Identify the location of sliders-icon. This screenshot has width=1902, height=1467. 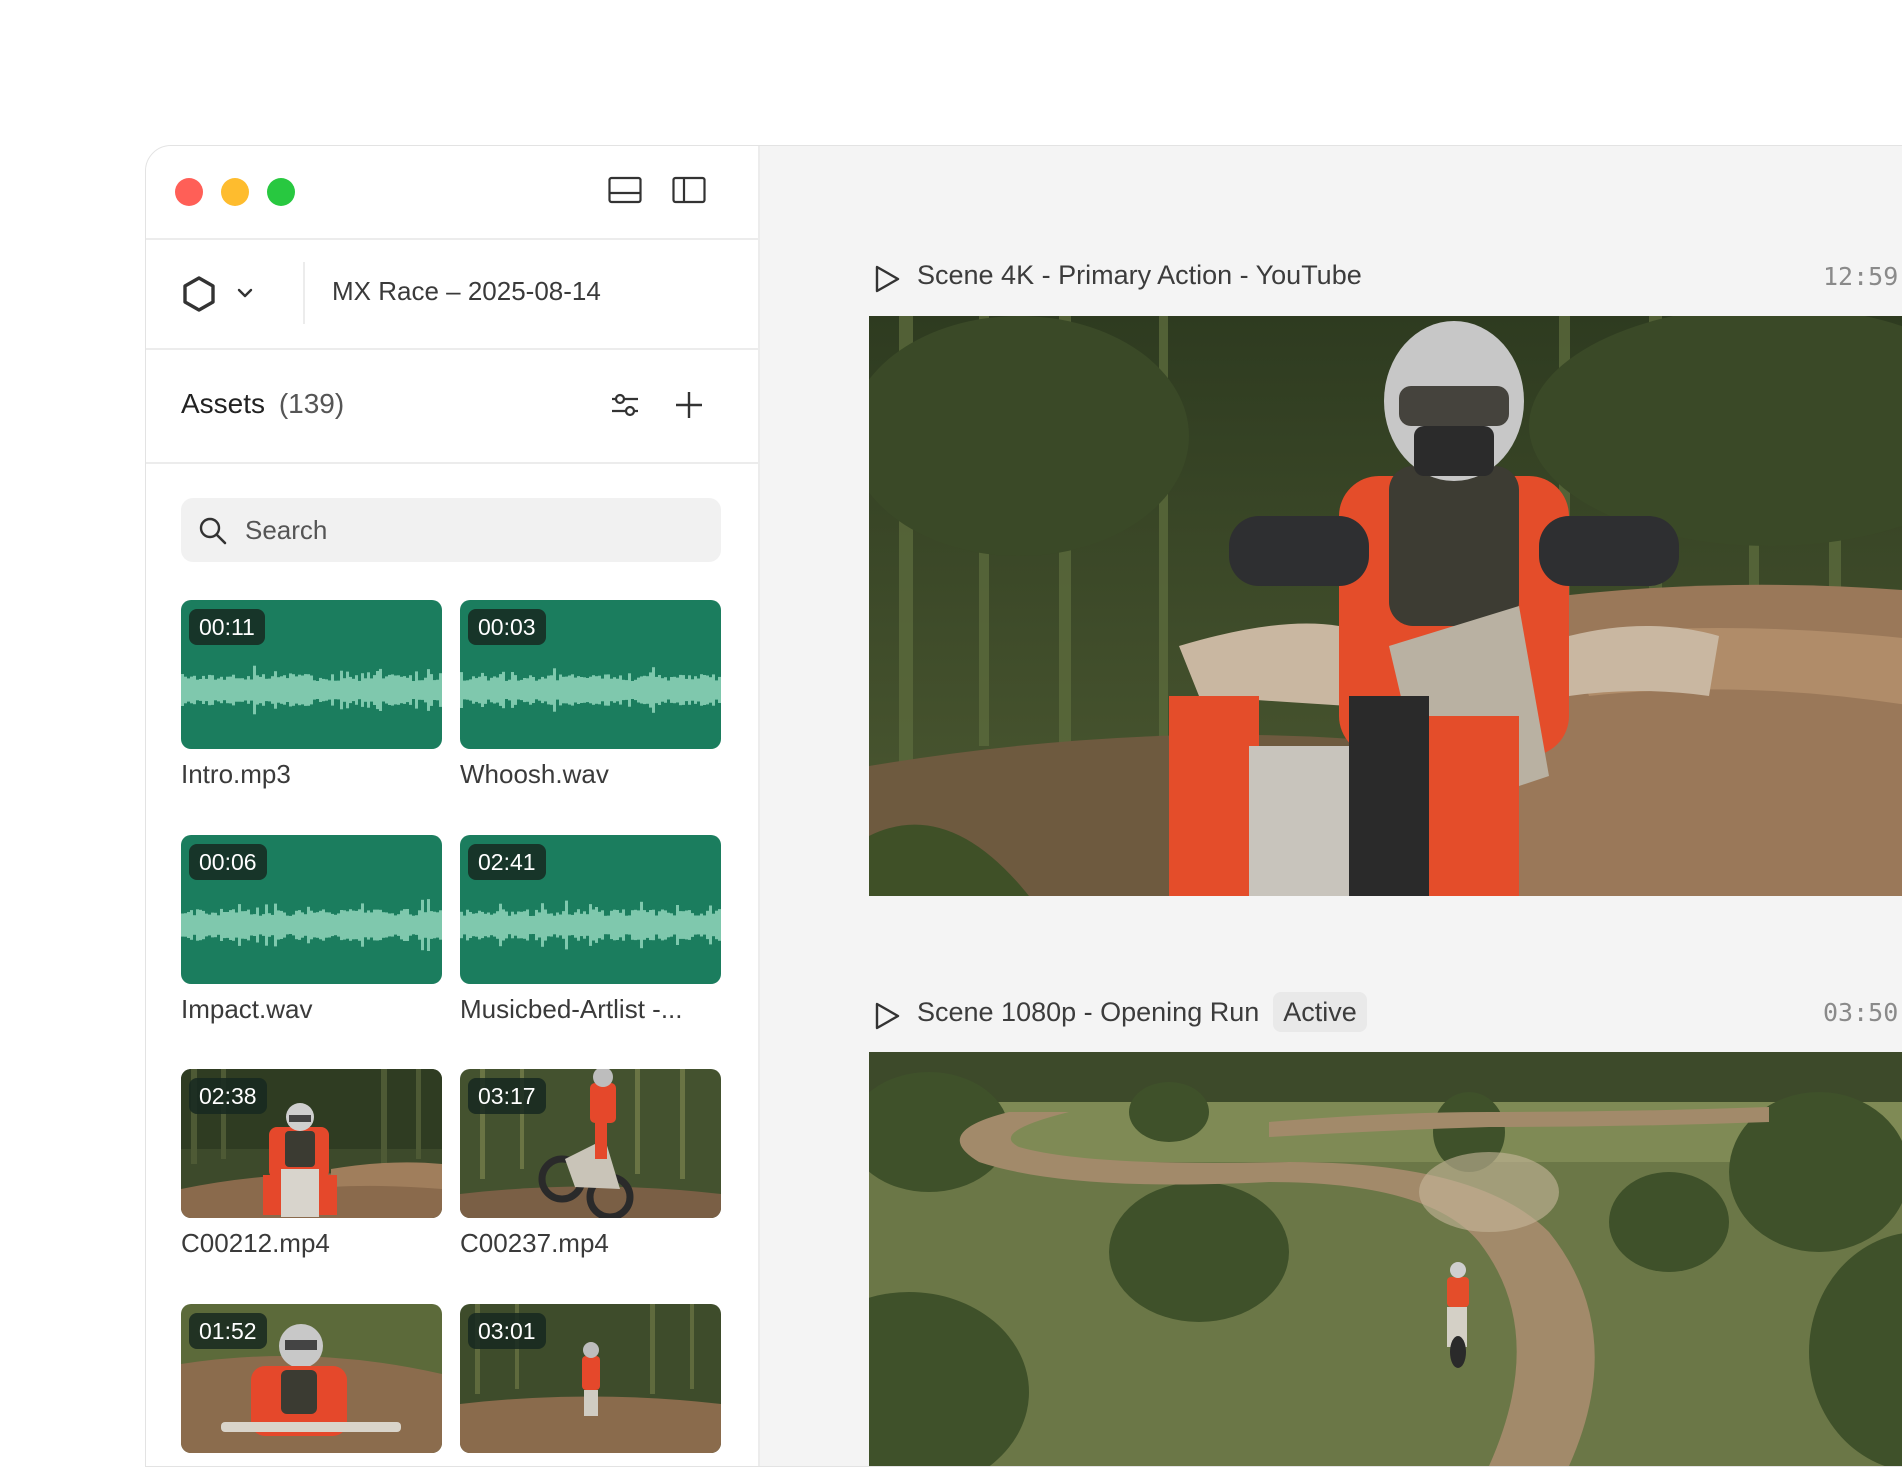
(625, 405).